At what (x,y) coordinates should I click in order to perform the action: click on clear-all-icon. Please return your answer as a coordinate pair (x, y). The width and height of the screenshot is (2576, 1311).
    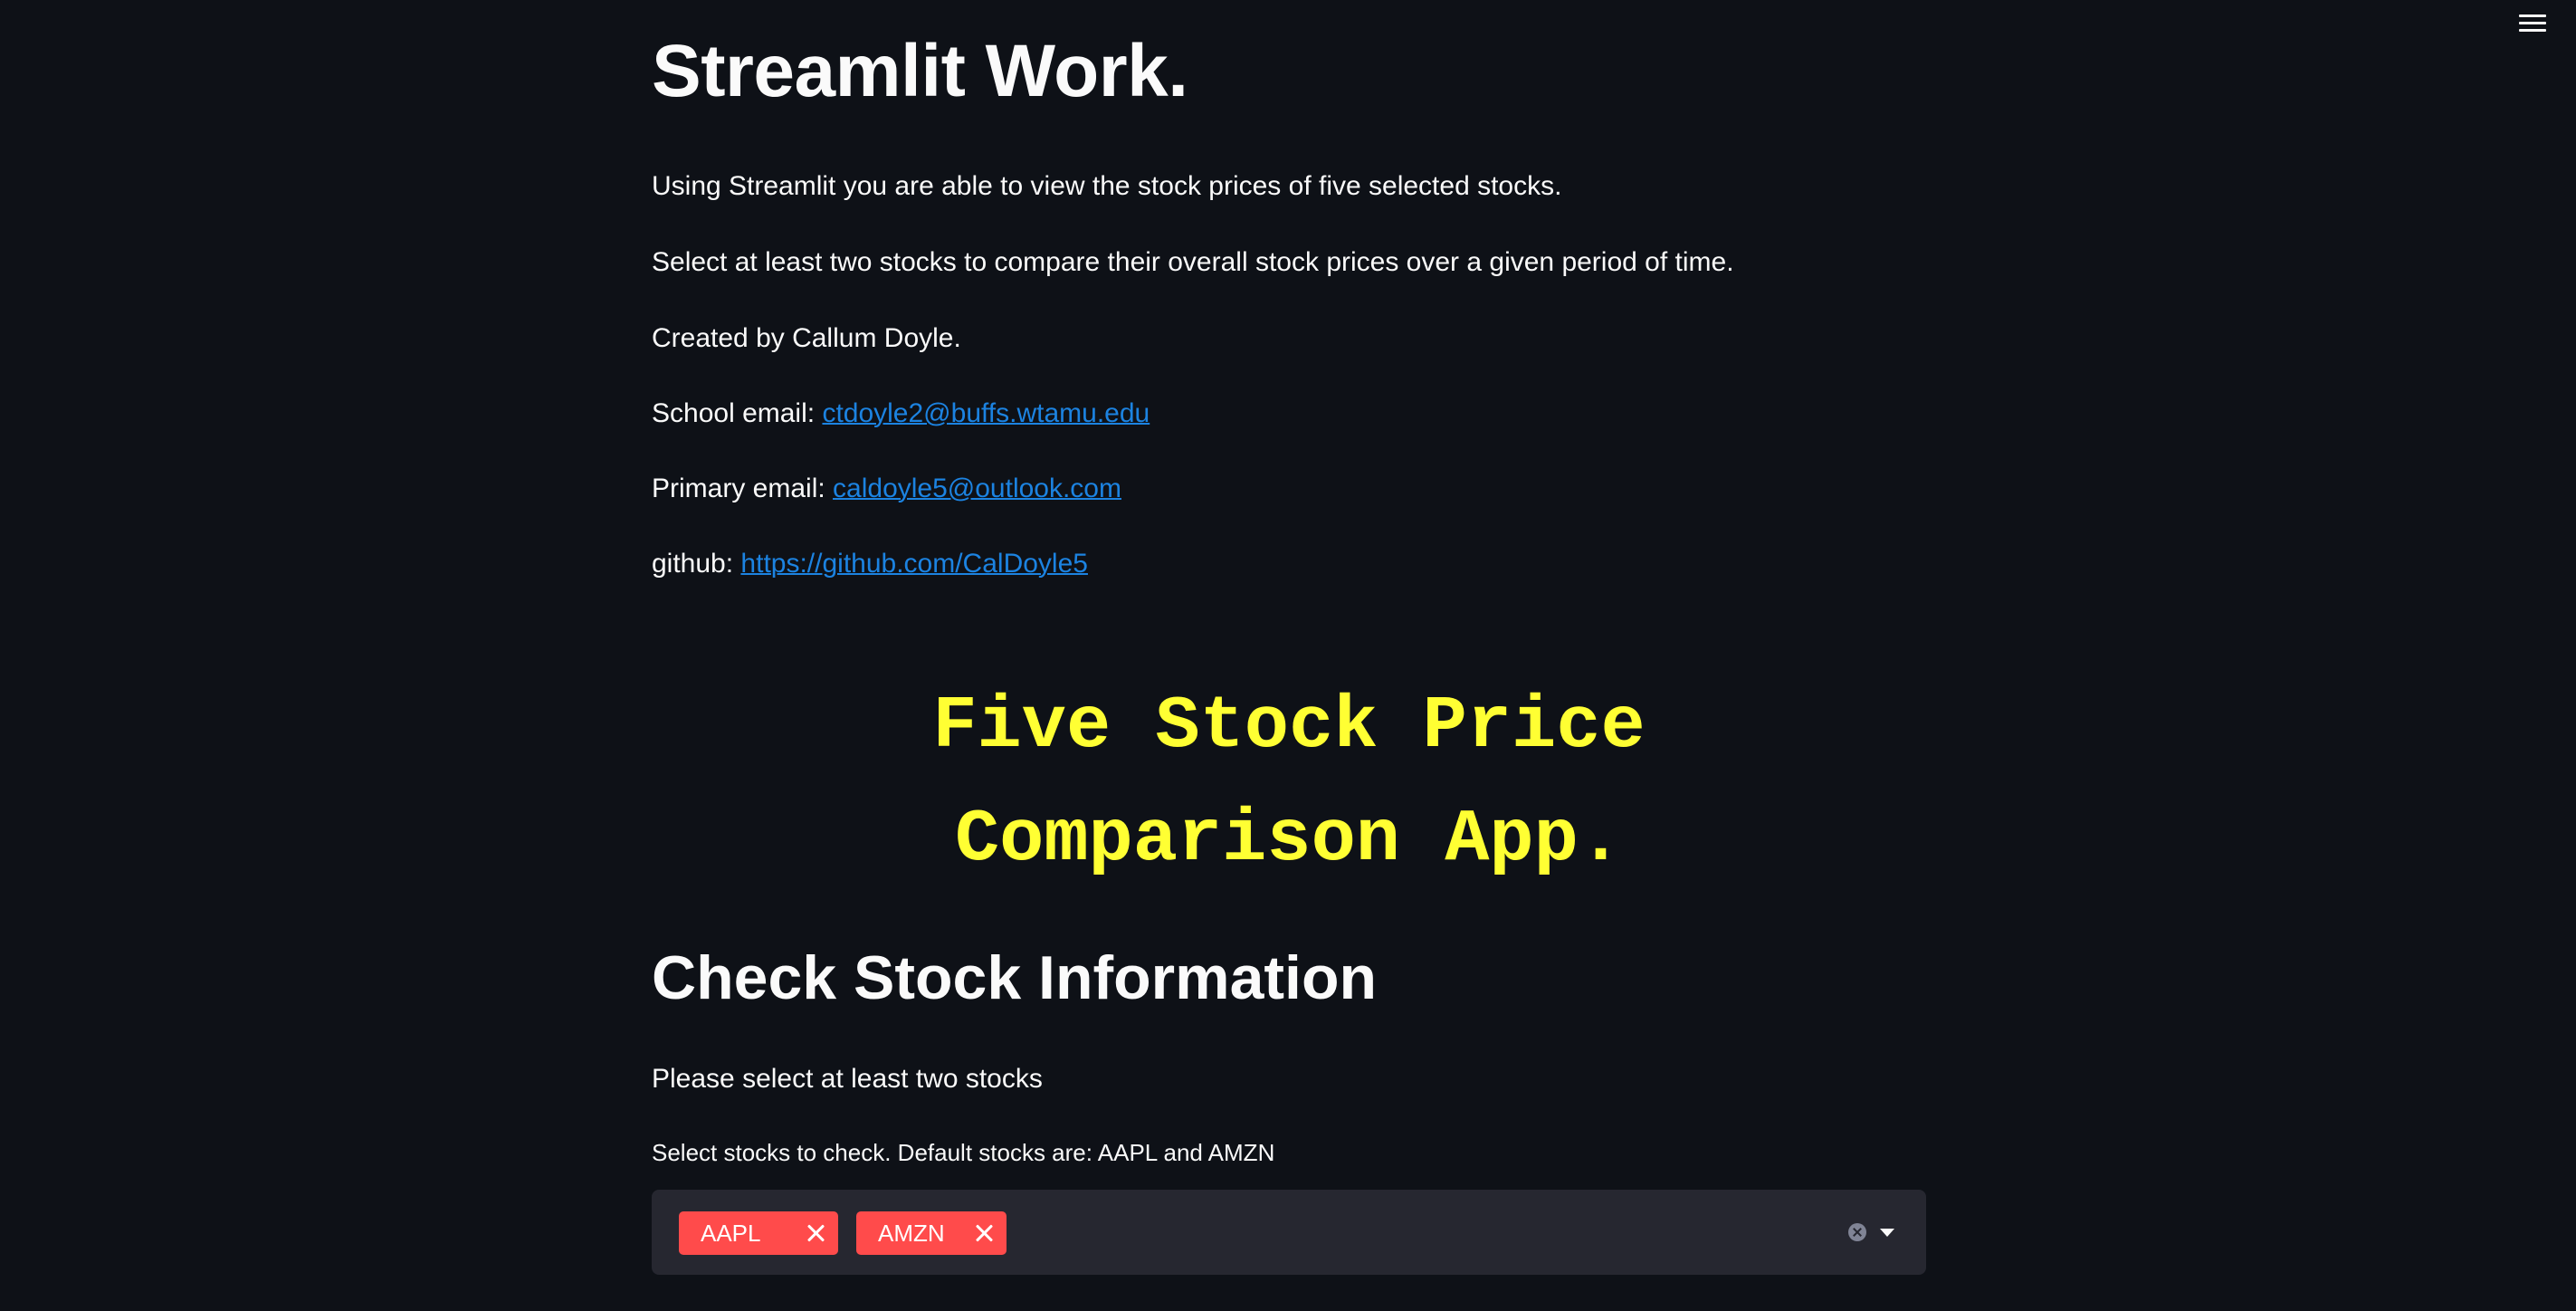
    Looking at the image, I should click on (1857, 1232).